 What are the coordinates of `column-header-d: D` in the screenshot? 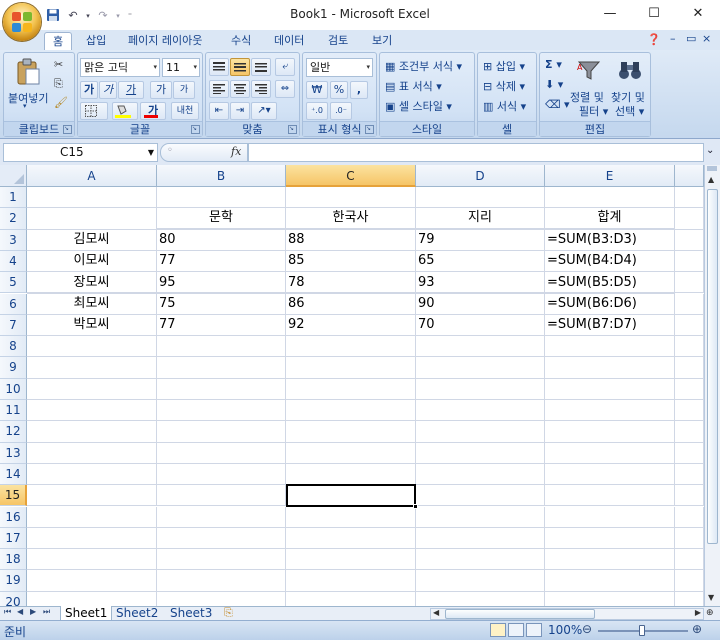 It's located at (480, 176).